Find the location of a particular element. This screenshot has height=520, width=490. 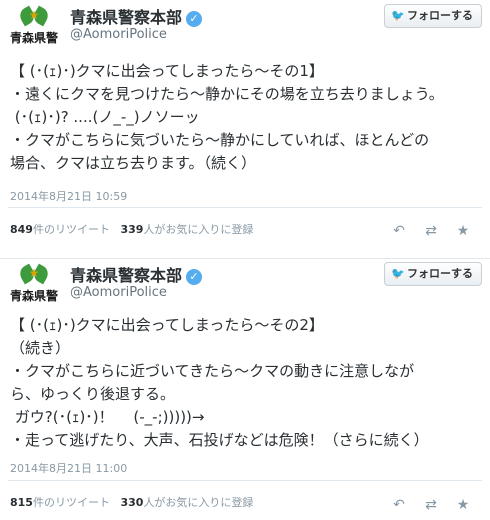

favorite-count: 330 is located at coordinates (131, 502).